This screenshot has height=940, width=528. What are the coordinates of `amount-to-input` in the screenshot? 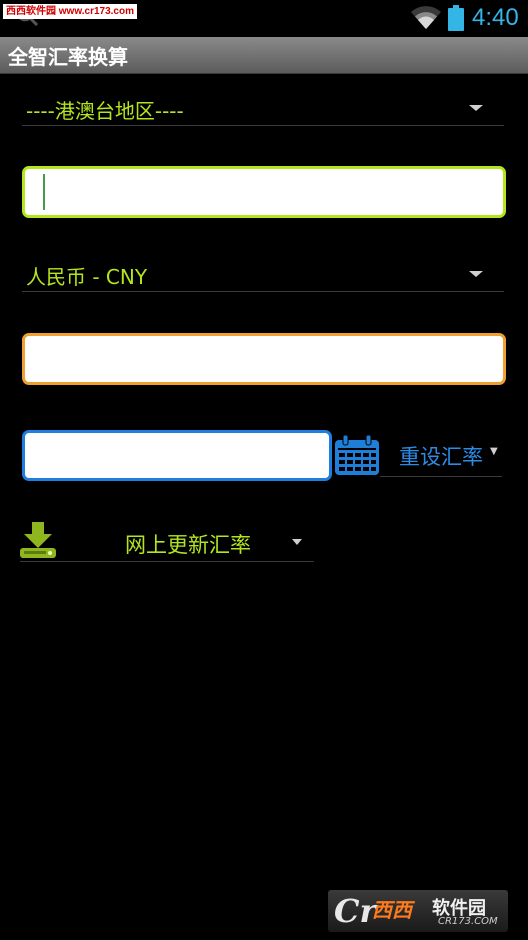 It's located at (264, 359).